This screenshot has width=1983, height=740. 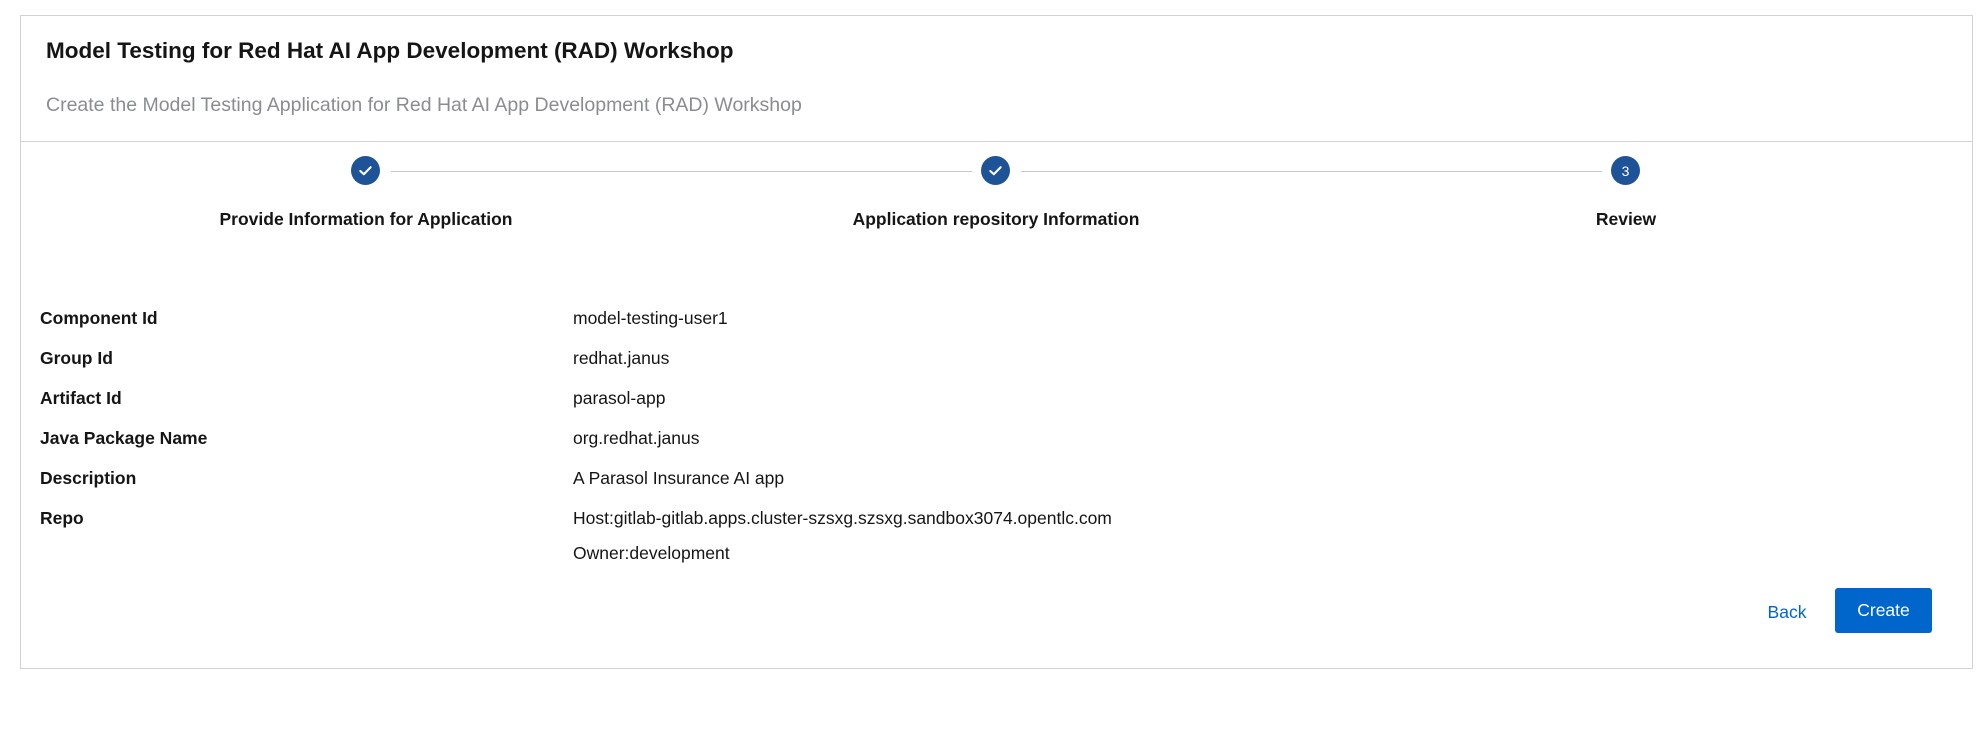 What do you see at coordinates (1626, 219) in the screenshot?
I see `step-3-label: Review` at bounding box center [1626, 219].